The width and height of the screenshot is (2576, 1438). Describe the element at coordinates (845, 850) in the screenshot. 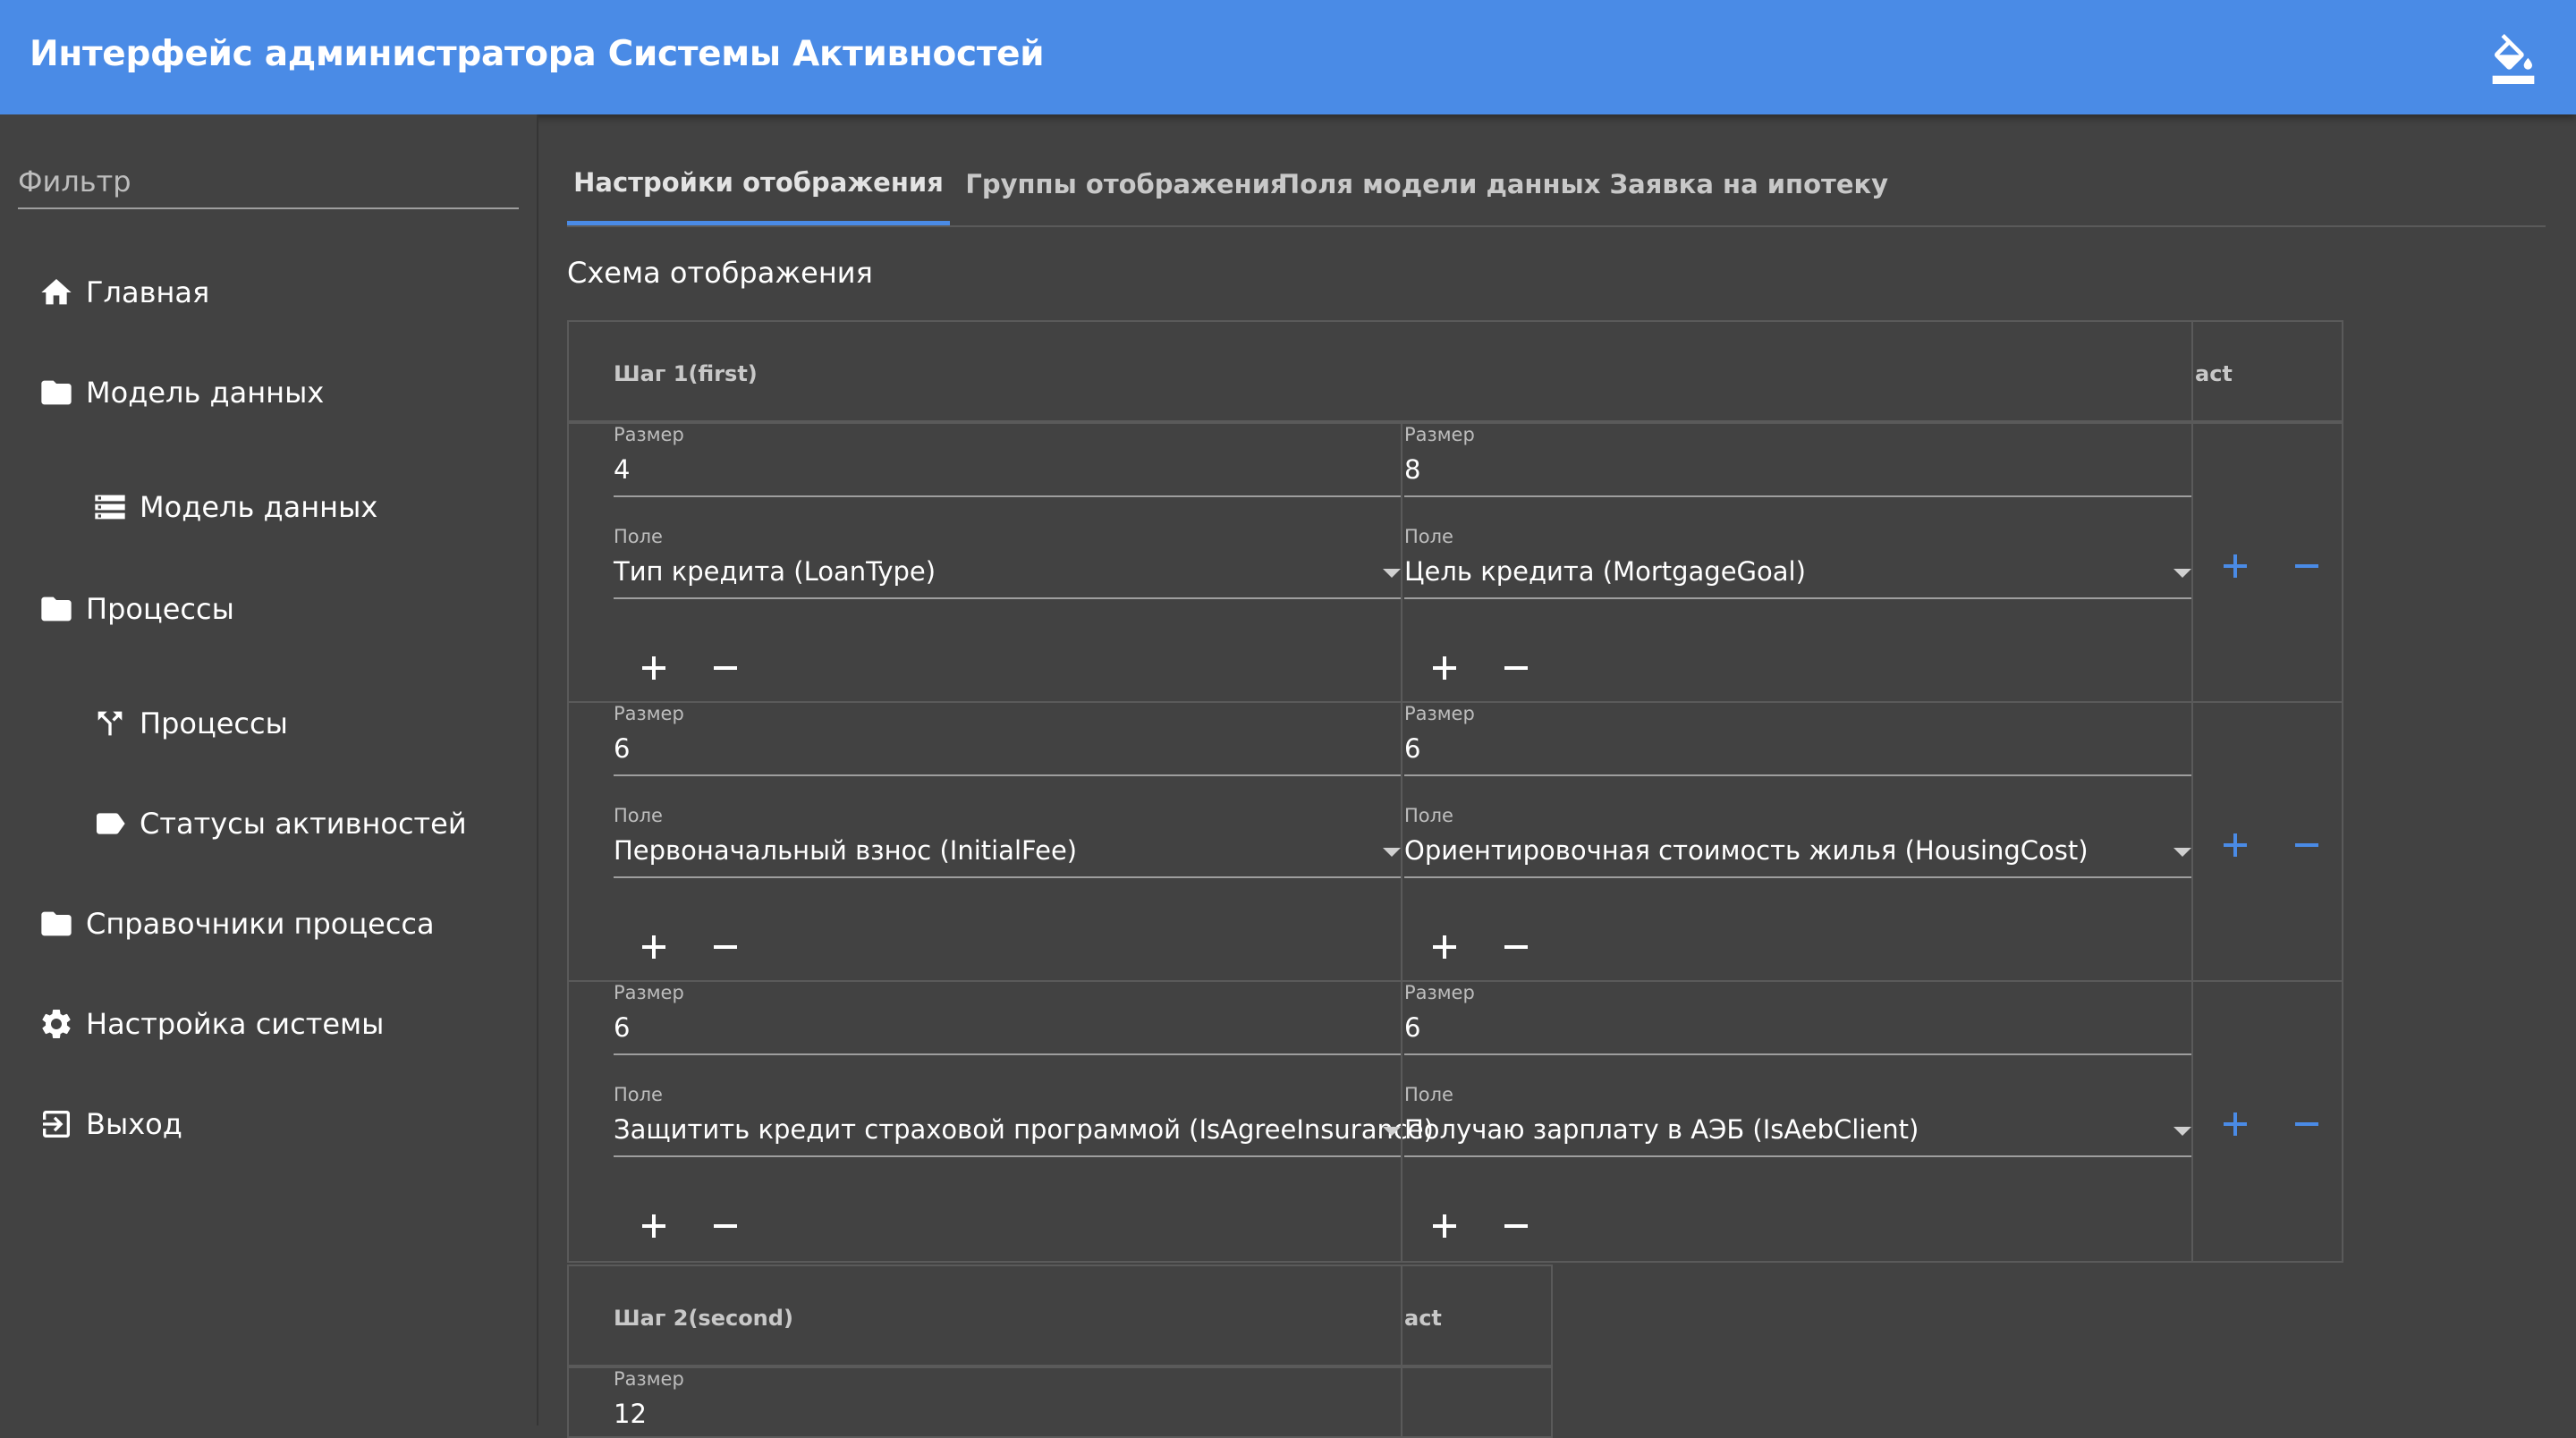

I see `field-select: Первоначальный взнос (InitialFee)` at that location.